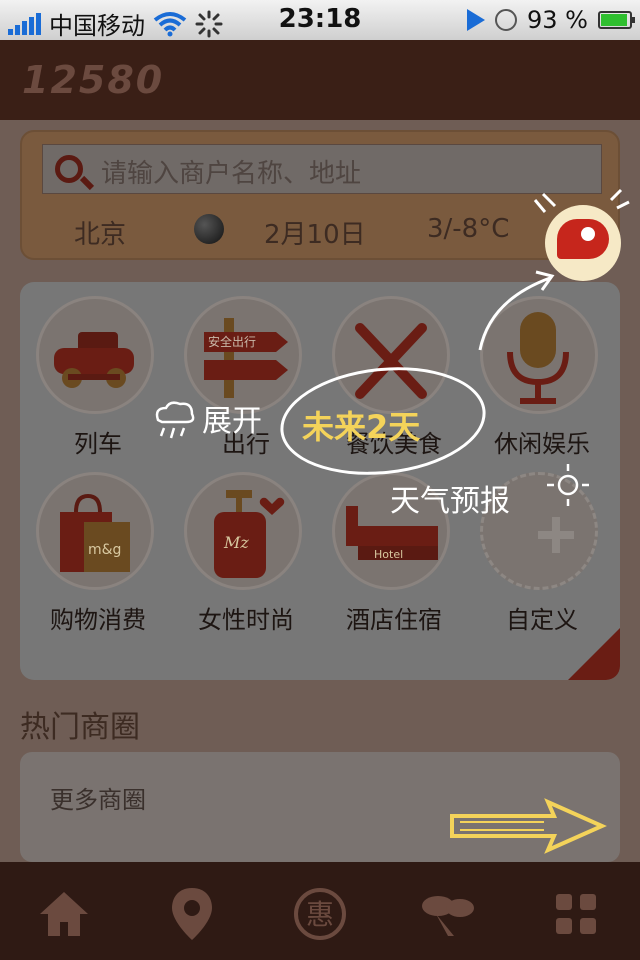  Describe the element at coordinates (588, 234) in the screenshot. I see `location-pin-icon` at that location.